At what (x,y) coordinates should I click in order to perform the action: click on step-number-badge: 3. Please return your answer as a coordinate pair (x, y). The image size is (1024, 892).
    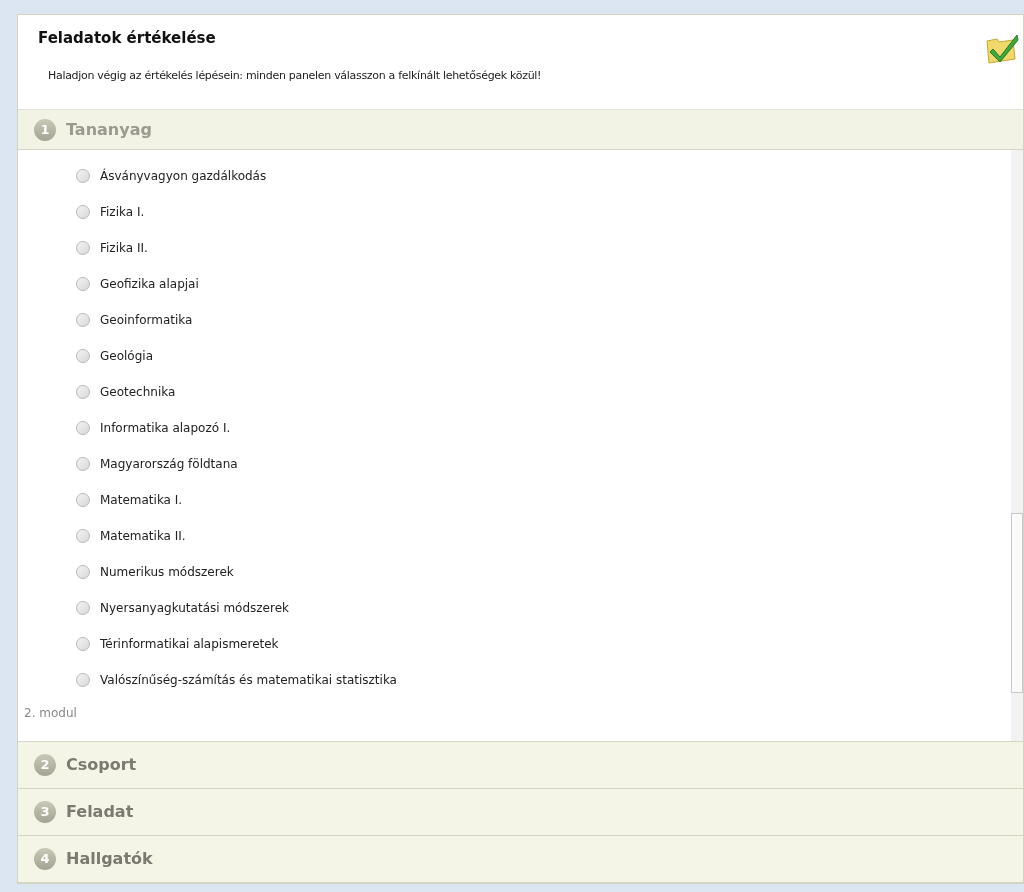
    Looking at the image, I should click on (45, 812).